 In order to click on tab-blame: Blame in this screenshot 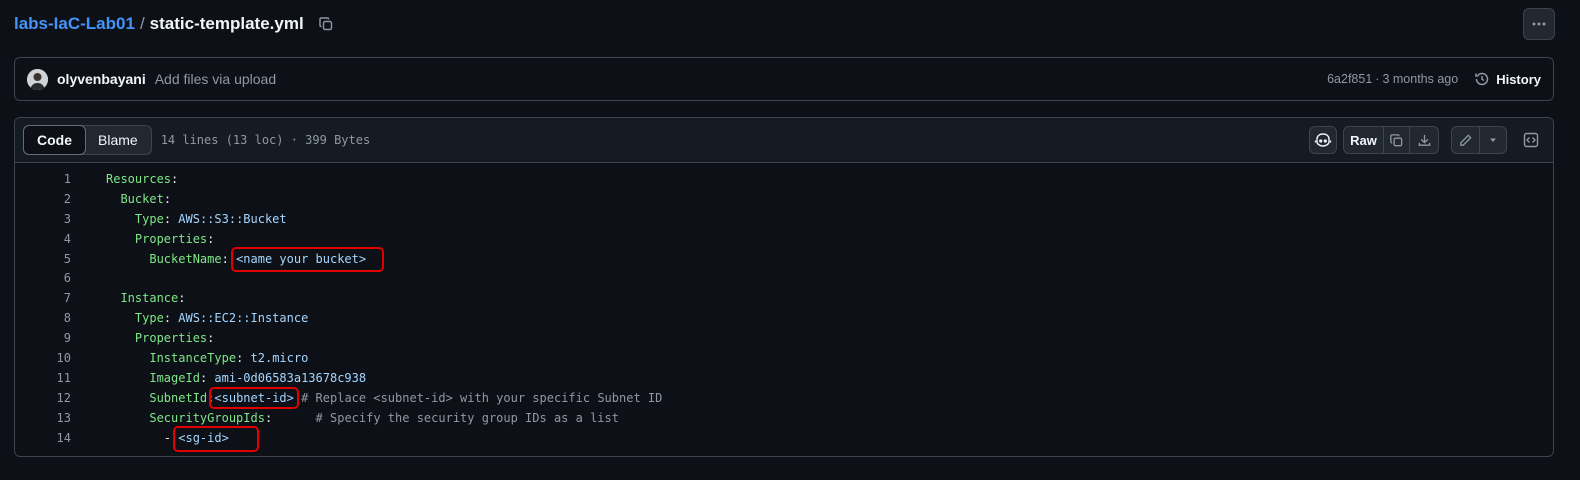, I will do `click(118, 140)`.